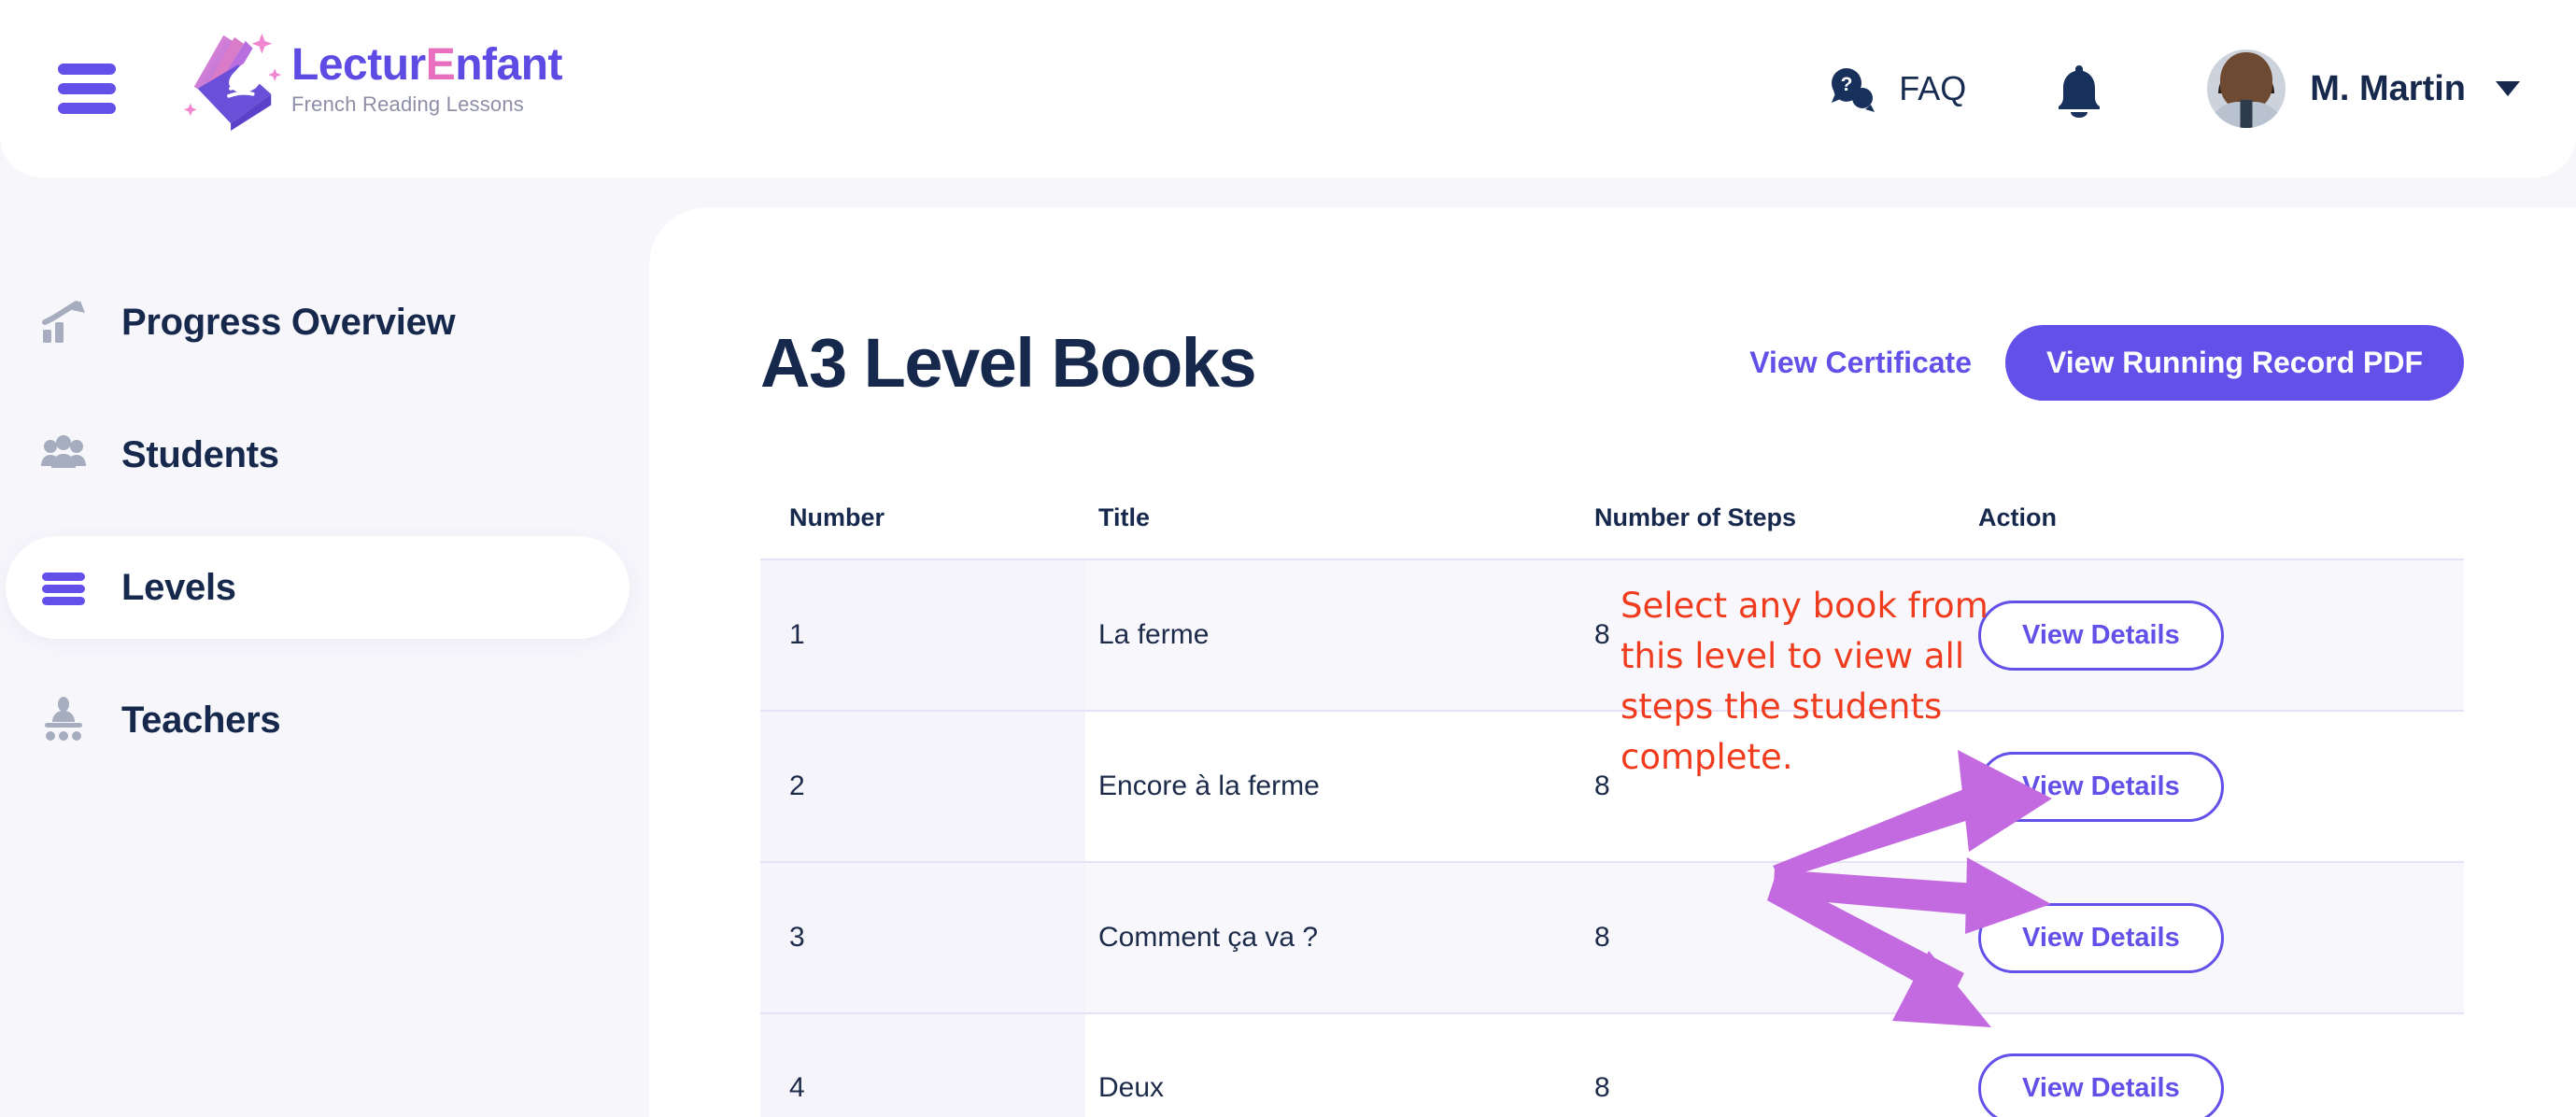  Describe the element at coordinates (1612, 634) in the screenshot. I see `table-row: 1 La ferme 8 View Details` at that location.